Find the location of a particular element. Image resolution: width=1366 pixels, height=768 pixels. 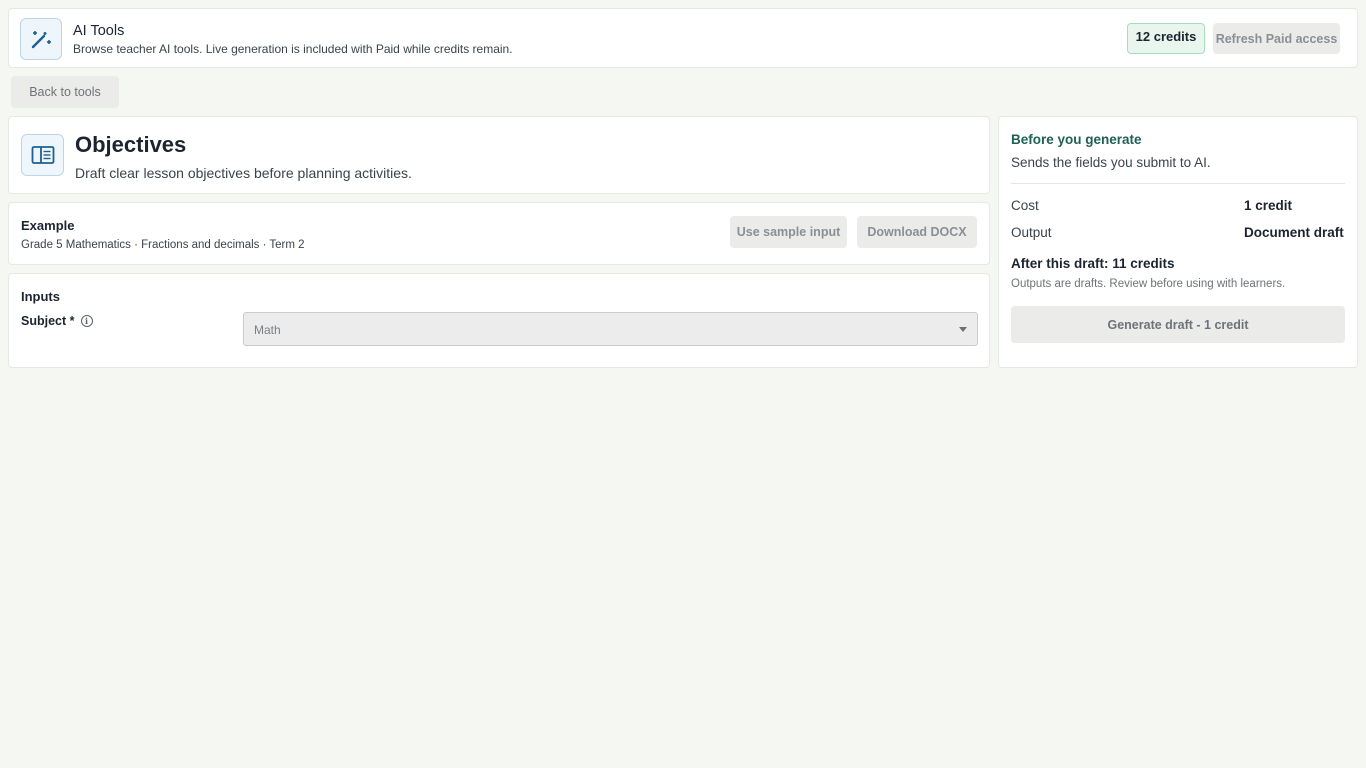

subject-label: Subject * i is located at coordinates (57, 321).